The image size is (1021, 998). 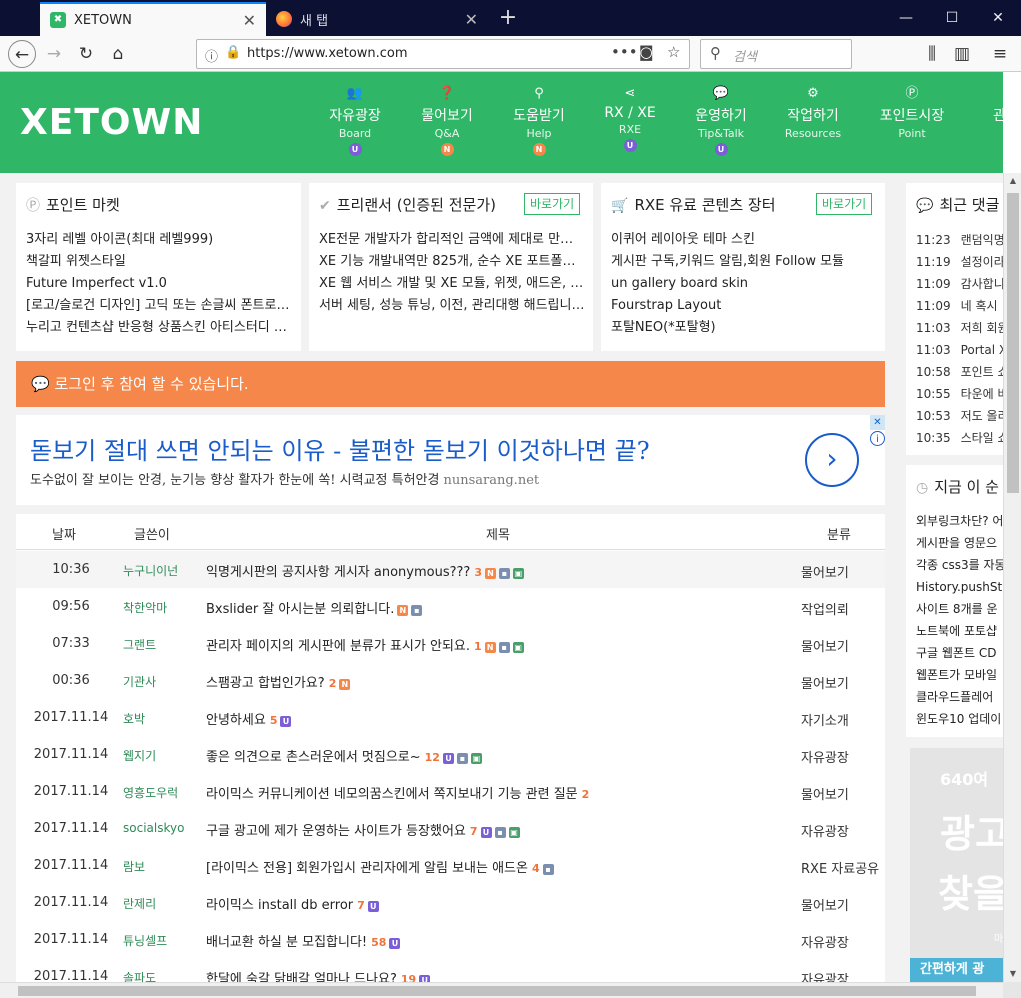 What do you see at coordinates (150, 570) in the screenshot?
I see `post-author: 누구니이넌` at bounding box center [150, 570].